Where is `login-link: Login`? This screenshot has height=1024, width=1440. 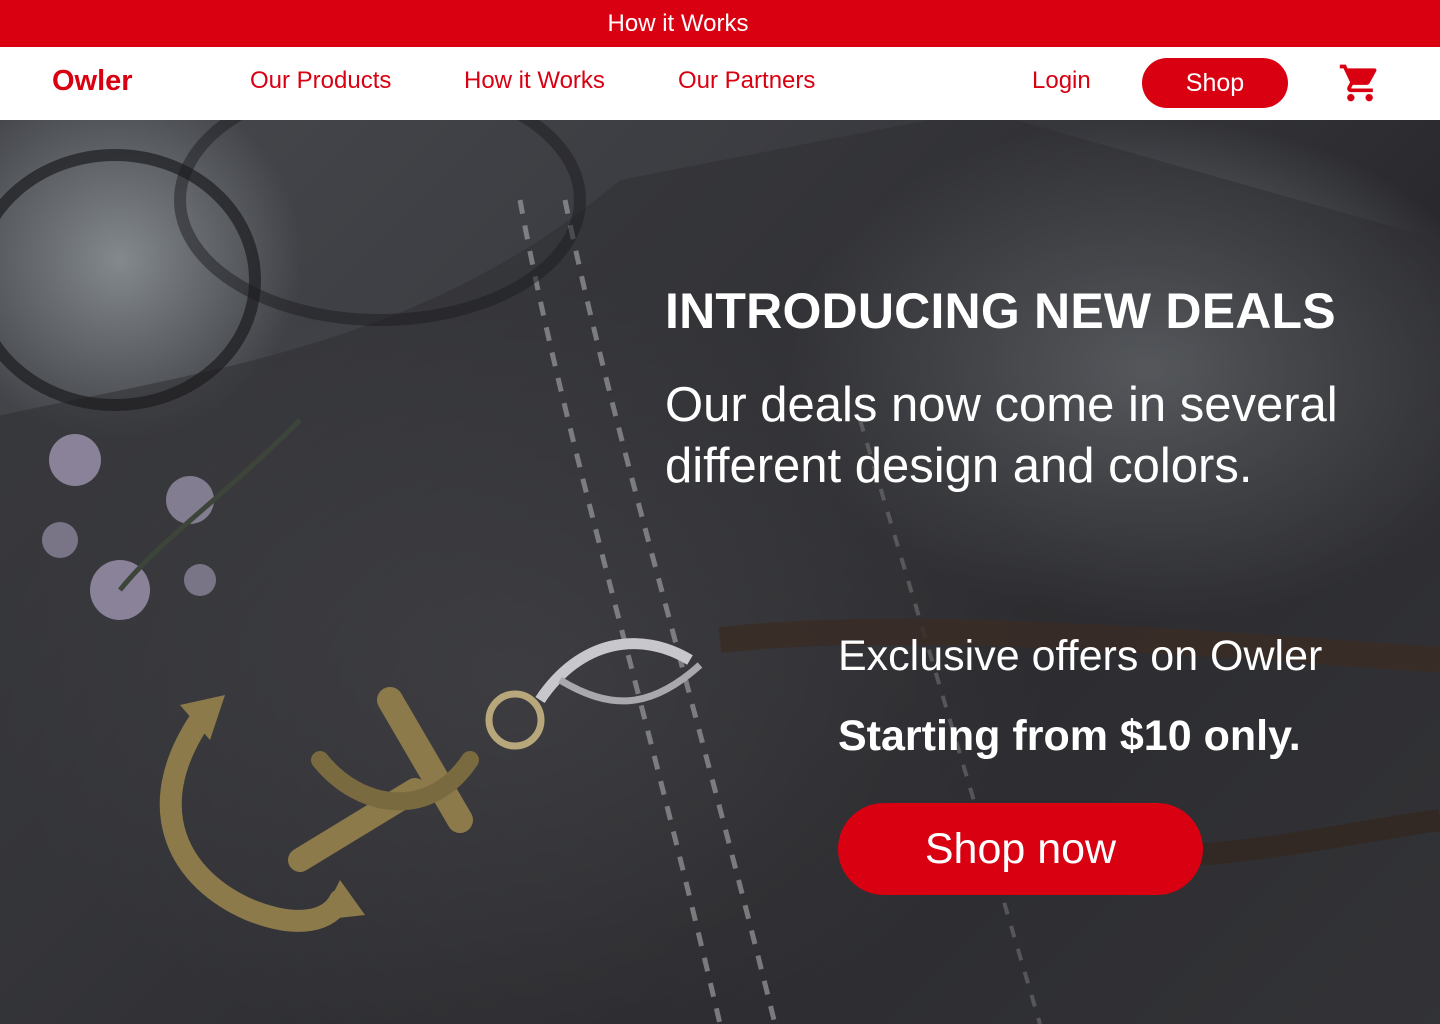 login-link: Login is located at coordinates (1061, 81).